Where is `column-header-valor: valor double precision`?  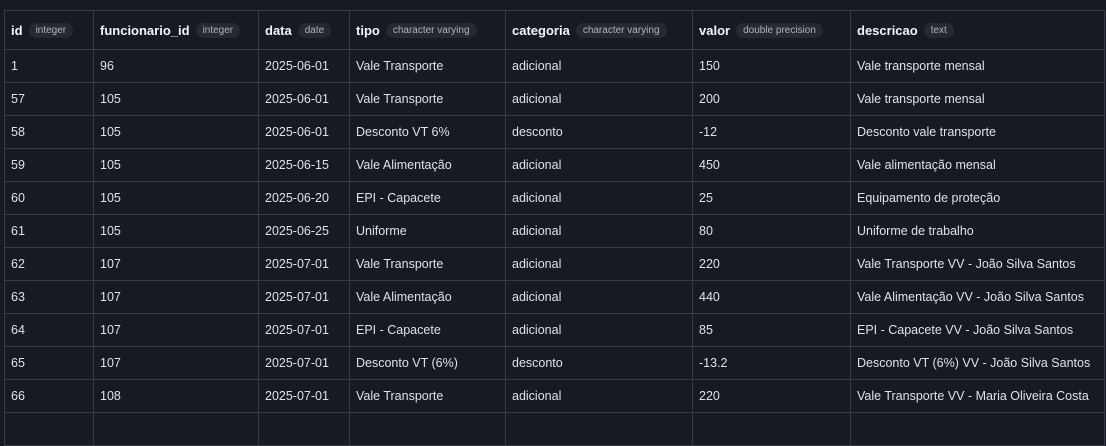 column-header-valor: valor double precision is located at coordinates (771, 30).